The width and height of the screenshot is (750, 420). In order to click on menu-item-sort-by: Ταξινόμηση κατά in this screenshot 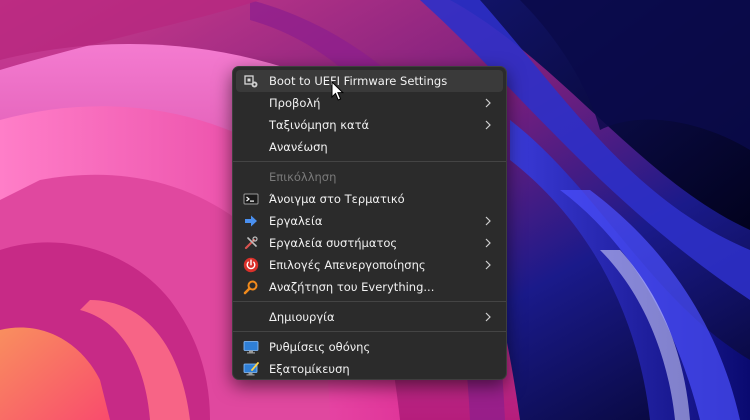, I will do `click(369, 125)`.